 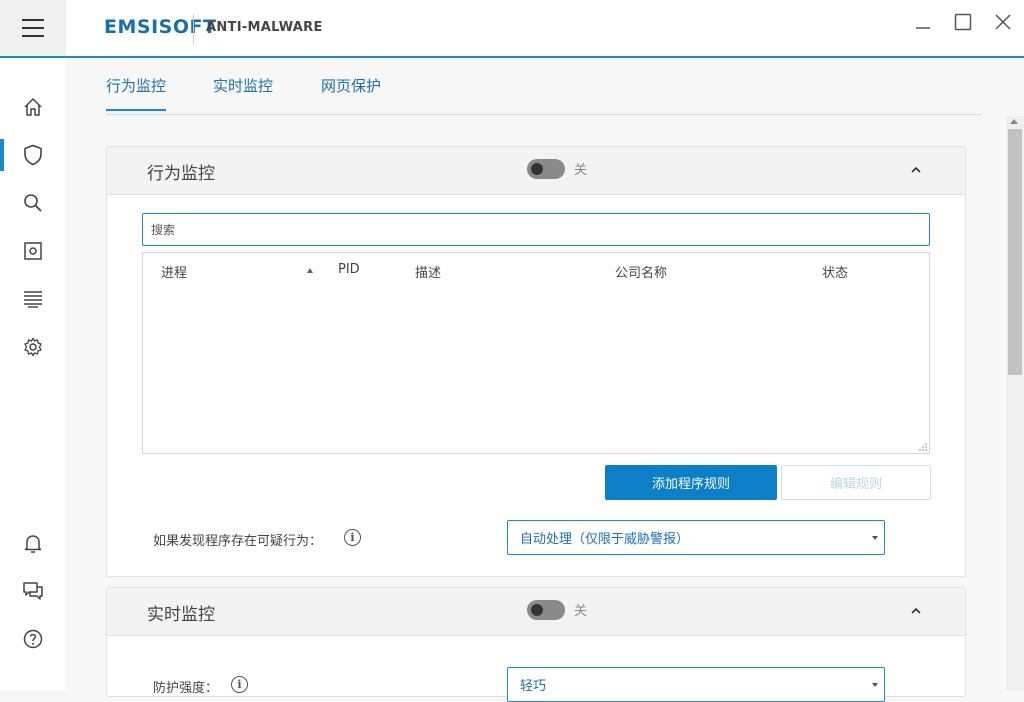 I want to click on realtime-card-header: 实时监控 关, so click(x=536, y=612).